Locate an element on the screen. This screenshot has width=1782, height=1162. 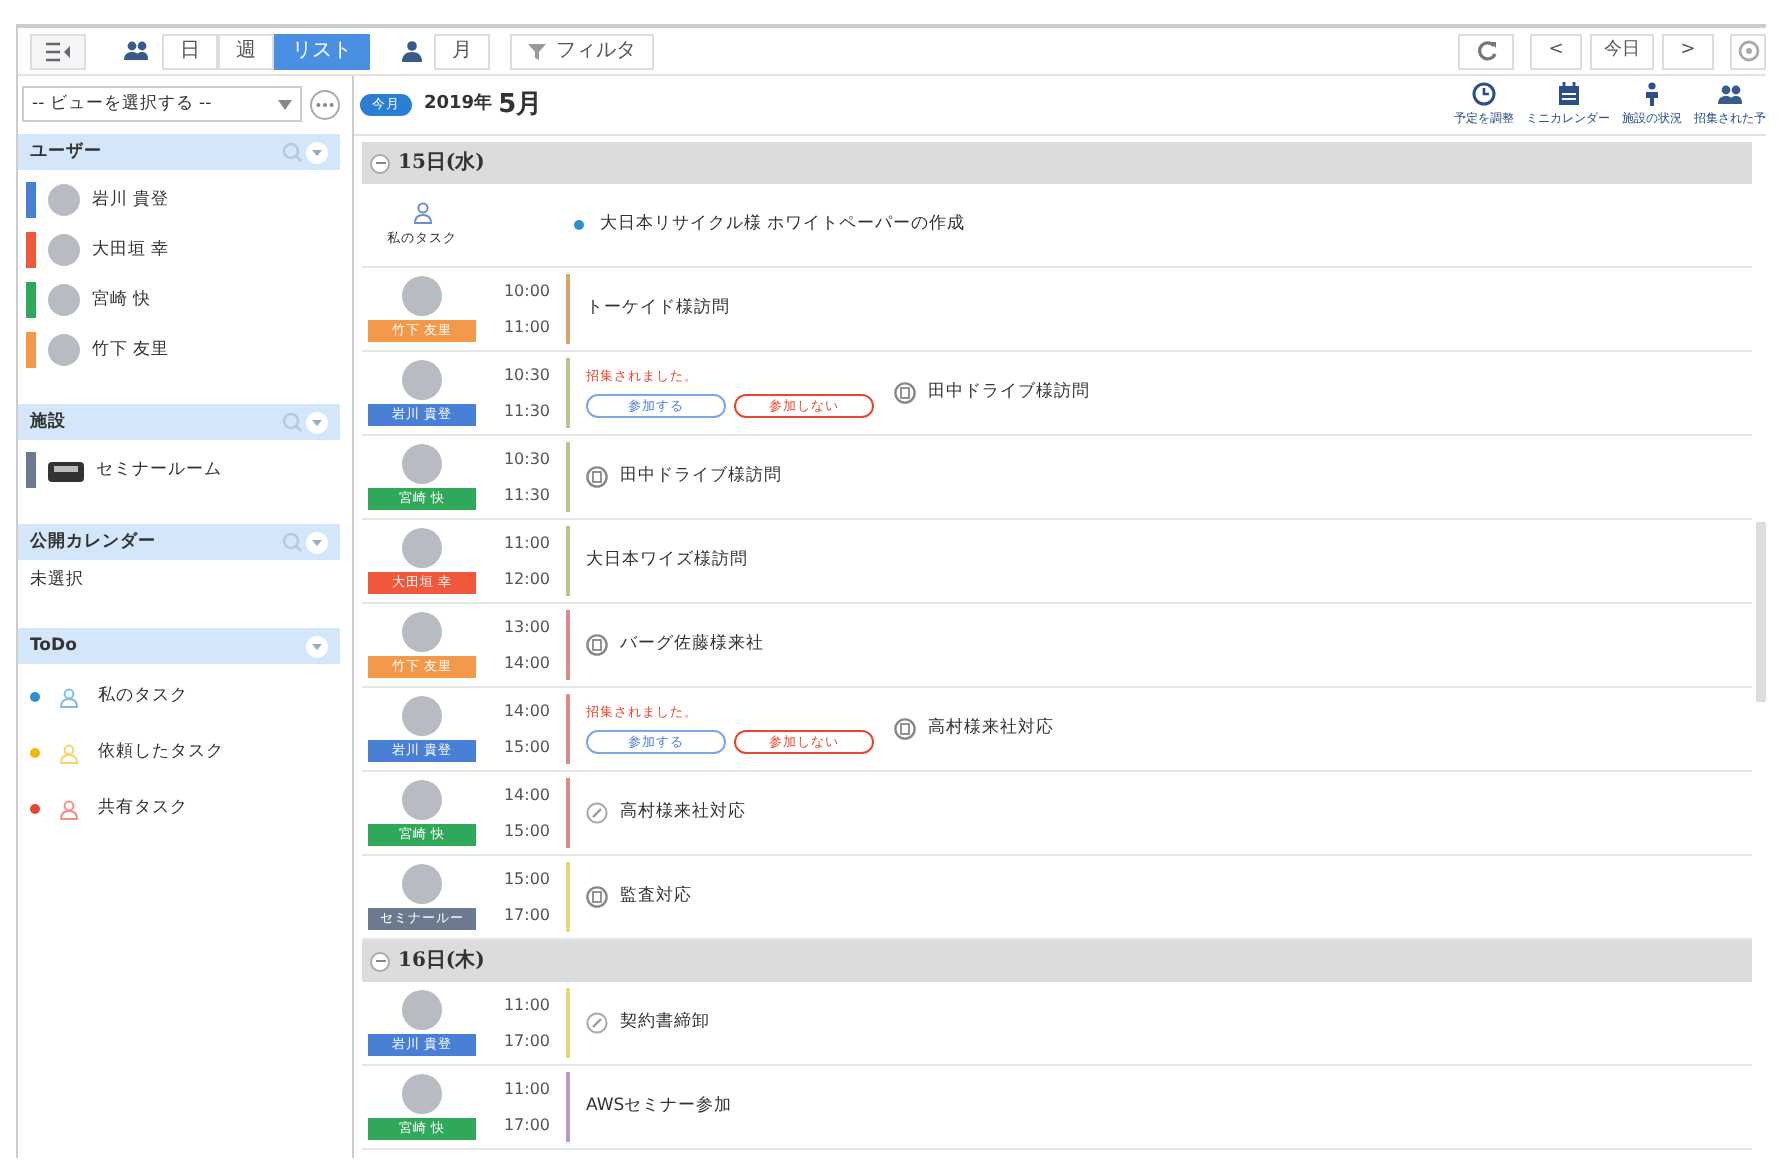
item-label: 岩川 貴登 is located at coordinates (131, 200).